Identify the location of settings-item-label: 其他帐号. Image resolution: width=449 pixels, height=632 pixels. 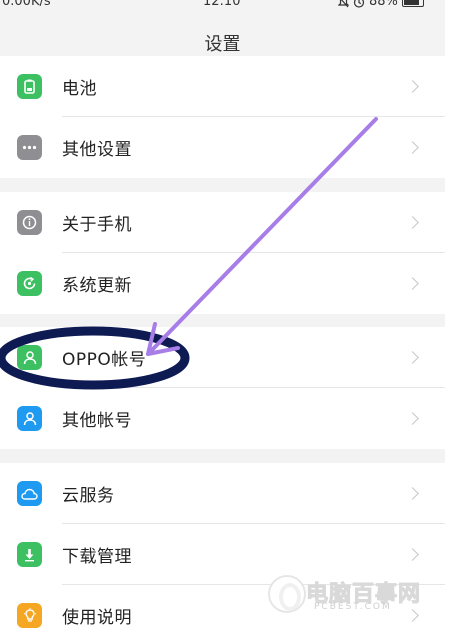
(97, 421).